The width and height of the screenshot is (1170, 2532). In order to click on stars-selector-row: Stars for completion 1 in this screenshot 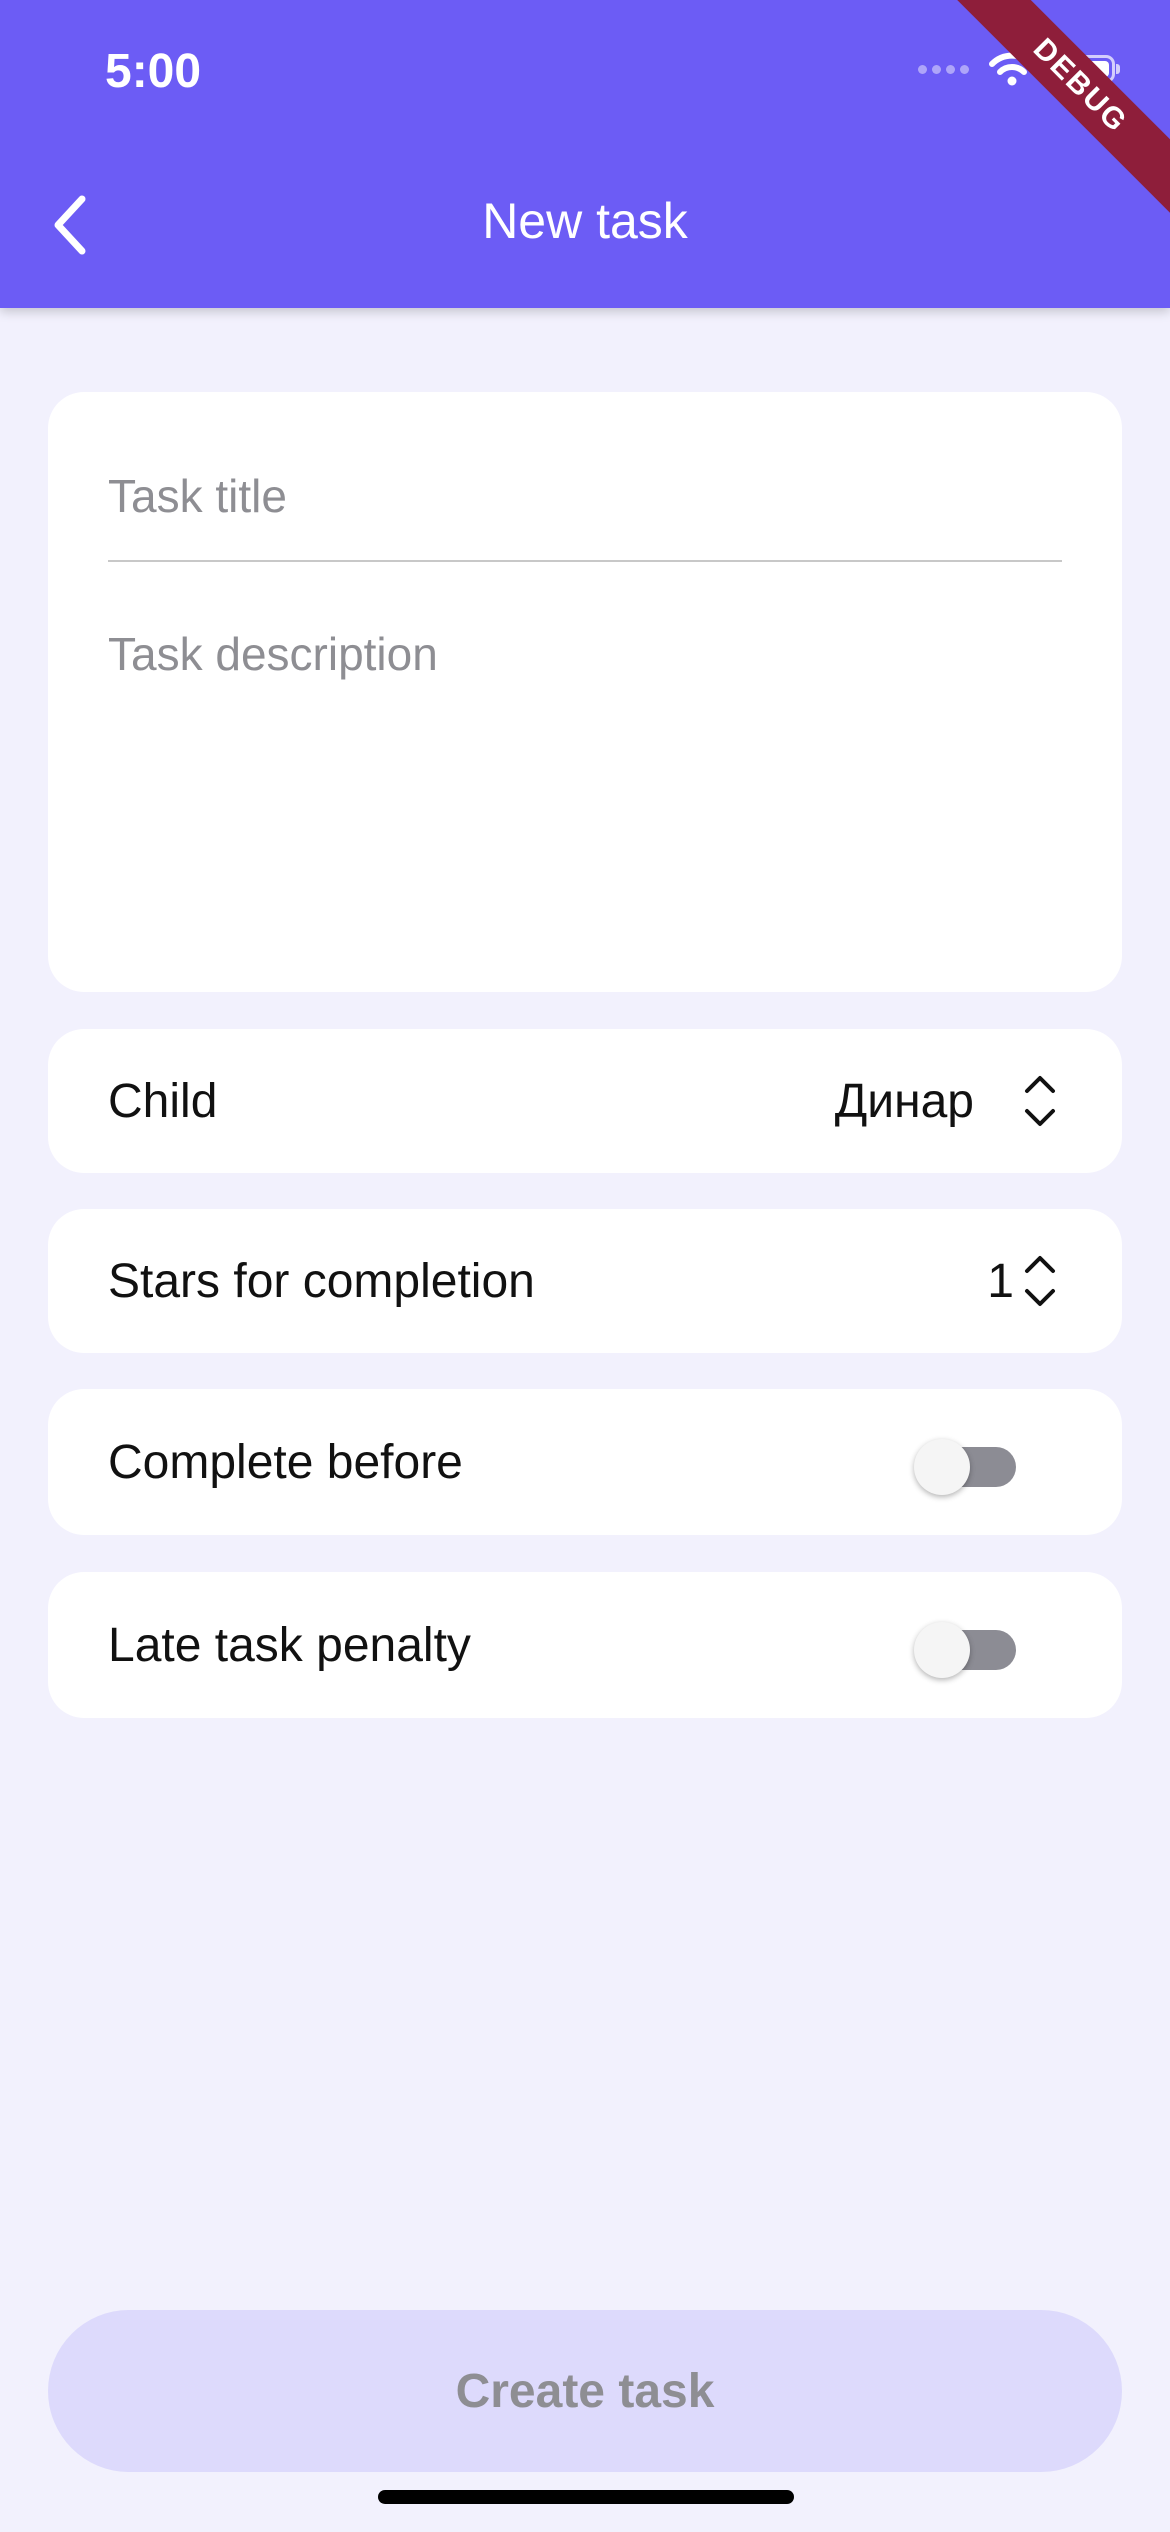, I will do `click(585, 1281)`.